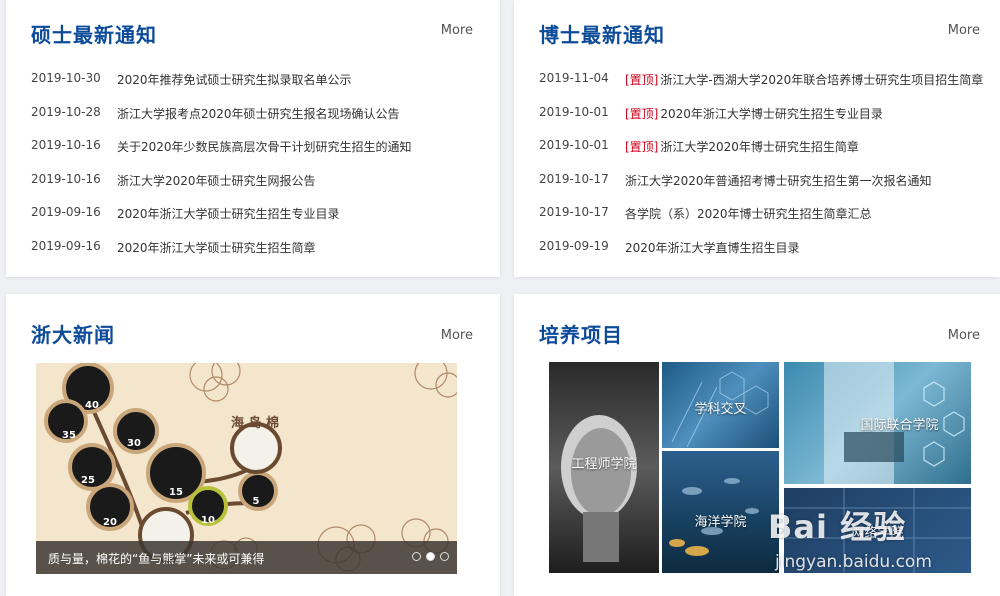  I want to click on notice-date: 2019-09-19, so click(574, 245).